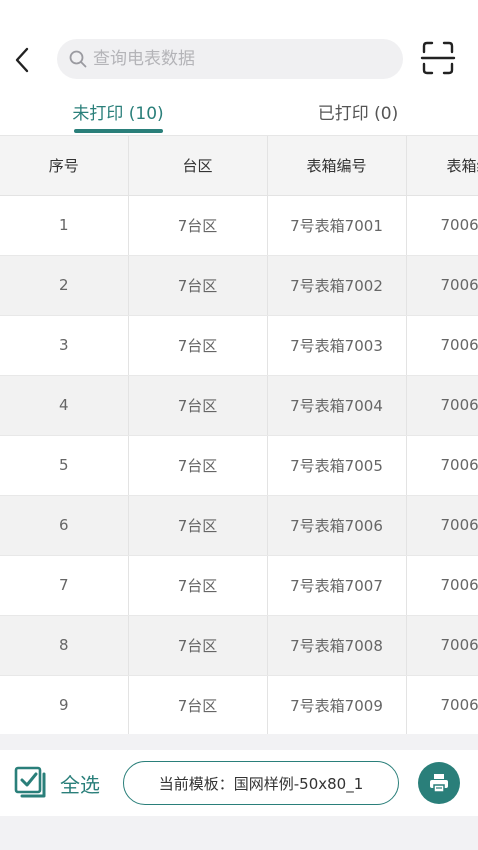  Describe the element at coordinates (442, 166) in the screenshot. I see `header-box-code: 表箱编号` at that location.